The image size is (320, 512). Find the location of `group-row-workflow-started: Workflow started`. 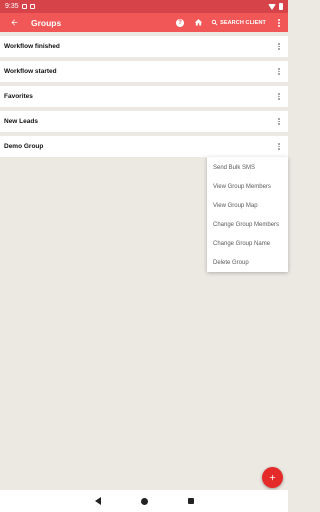

group-row-workflow-started: Workflow started is located at coordinates (144, 71).